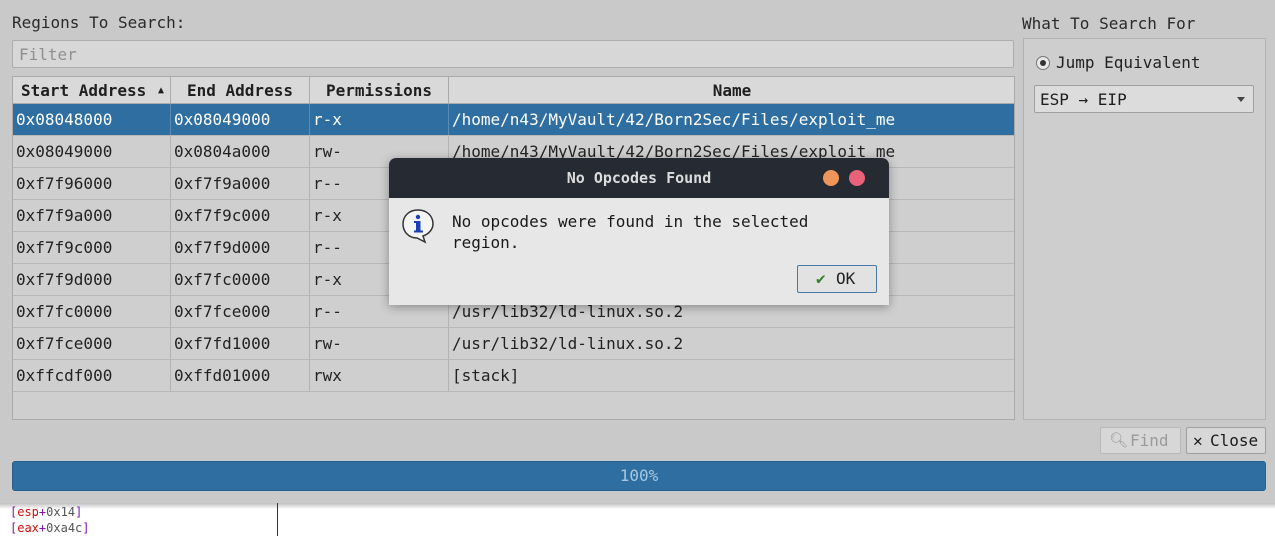  Describe the element at coordinates (1144, 99) in the screenshot. I see `jump-type-select: ESP → EIP` at that location.